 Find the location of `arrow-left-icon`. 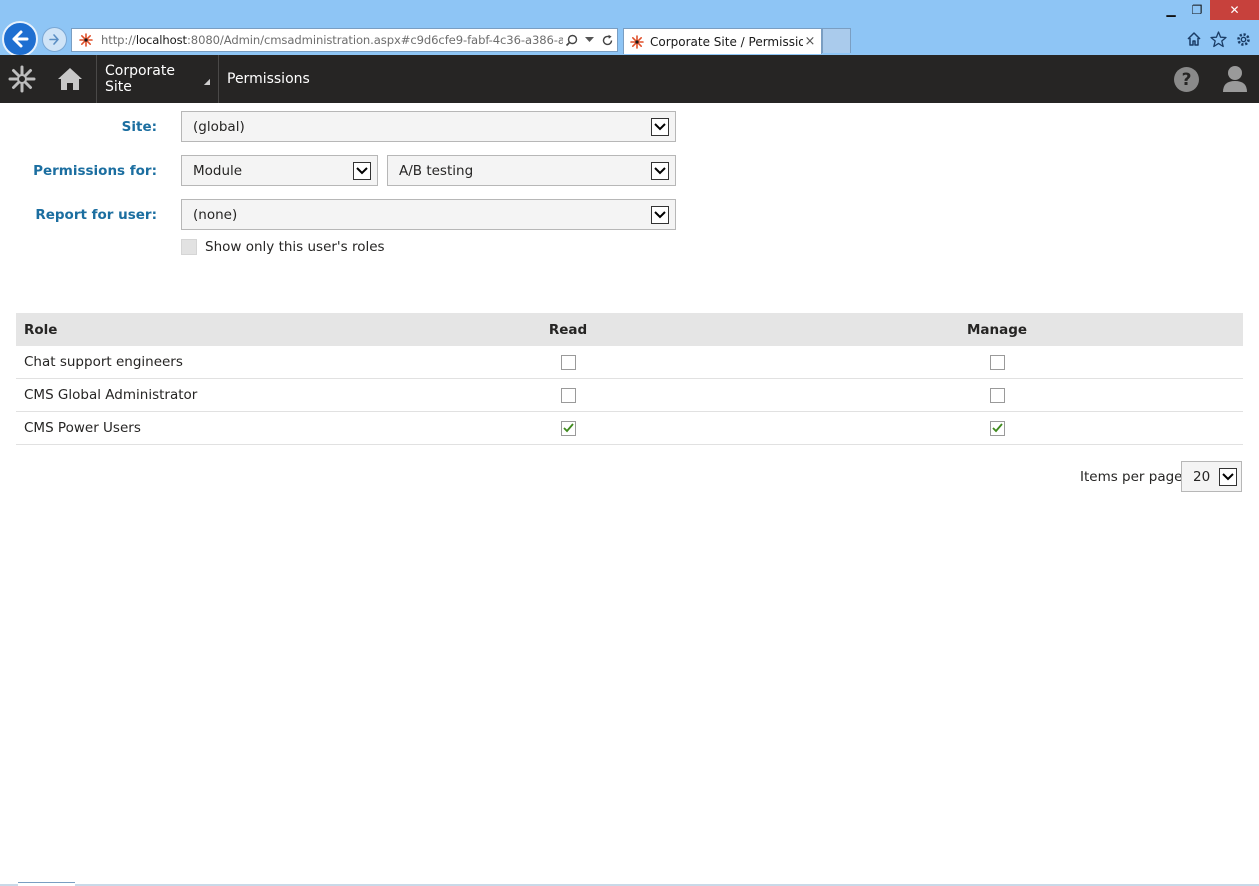

arrow-left-icon is located at coordinates (20, 39).